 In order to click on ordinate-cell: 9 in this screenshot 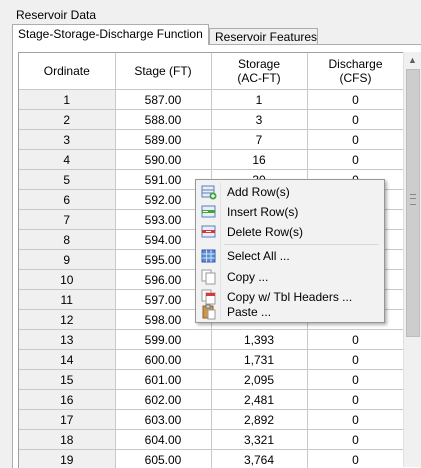, I will do `click(67, 260)`.